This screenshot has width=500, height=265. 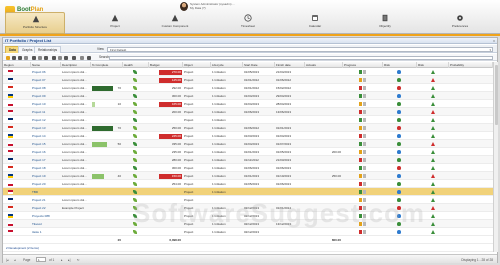 I want to click on region-flag-icon, so click(x=10, y=176).